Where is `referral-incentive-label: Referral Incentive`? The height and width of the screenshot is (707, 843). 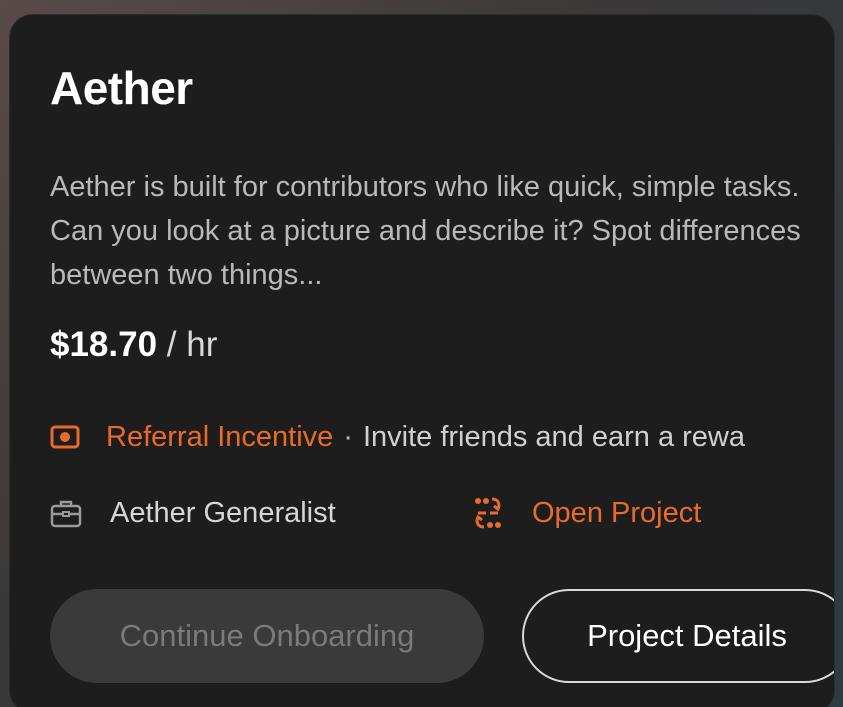
referral-incentive-label: Referral Incentive is located at coordinates (220, 436).